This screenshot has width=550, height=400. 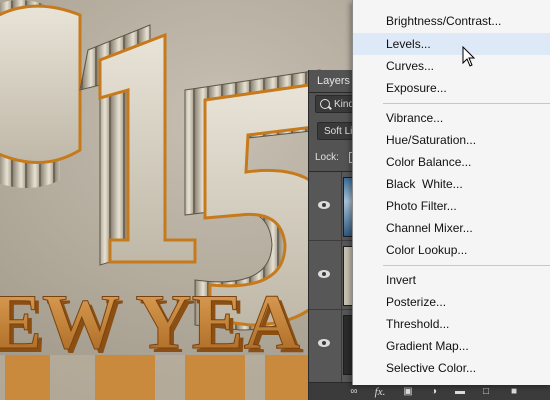 What do you see at coordinates (469, 56) in the screenshot?
I see `mouse-cursor-icon` at bounding box center [469, 56].